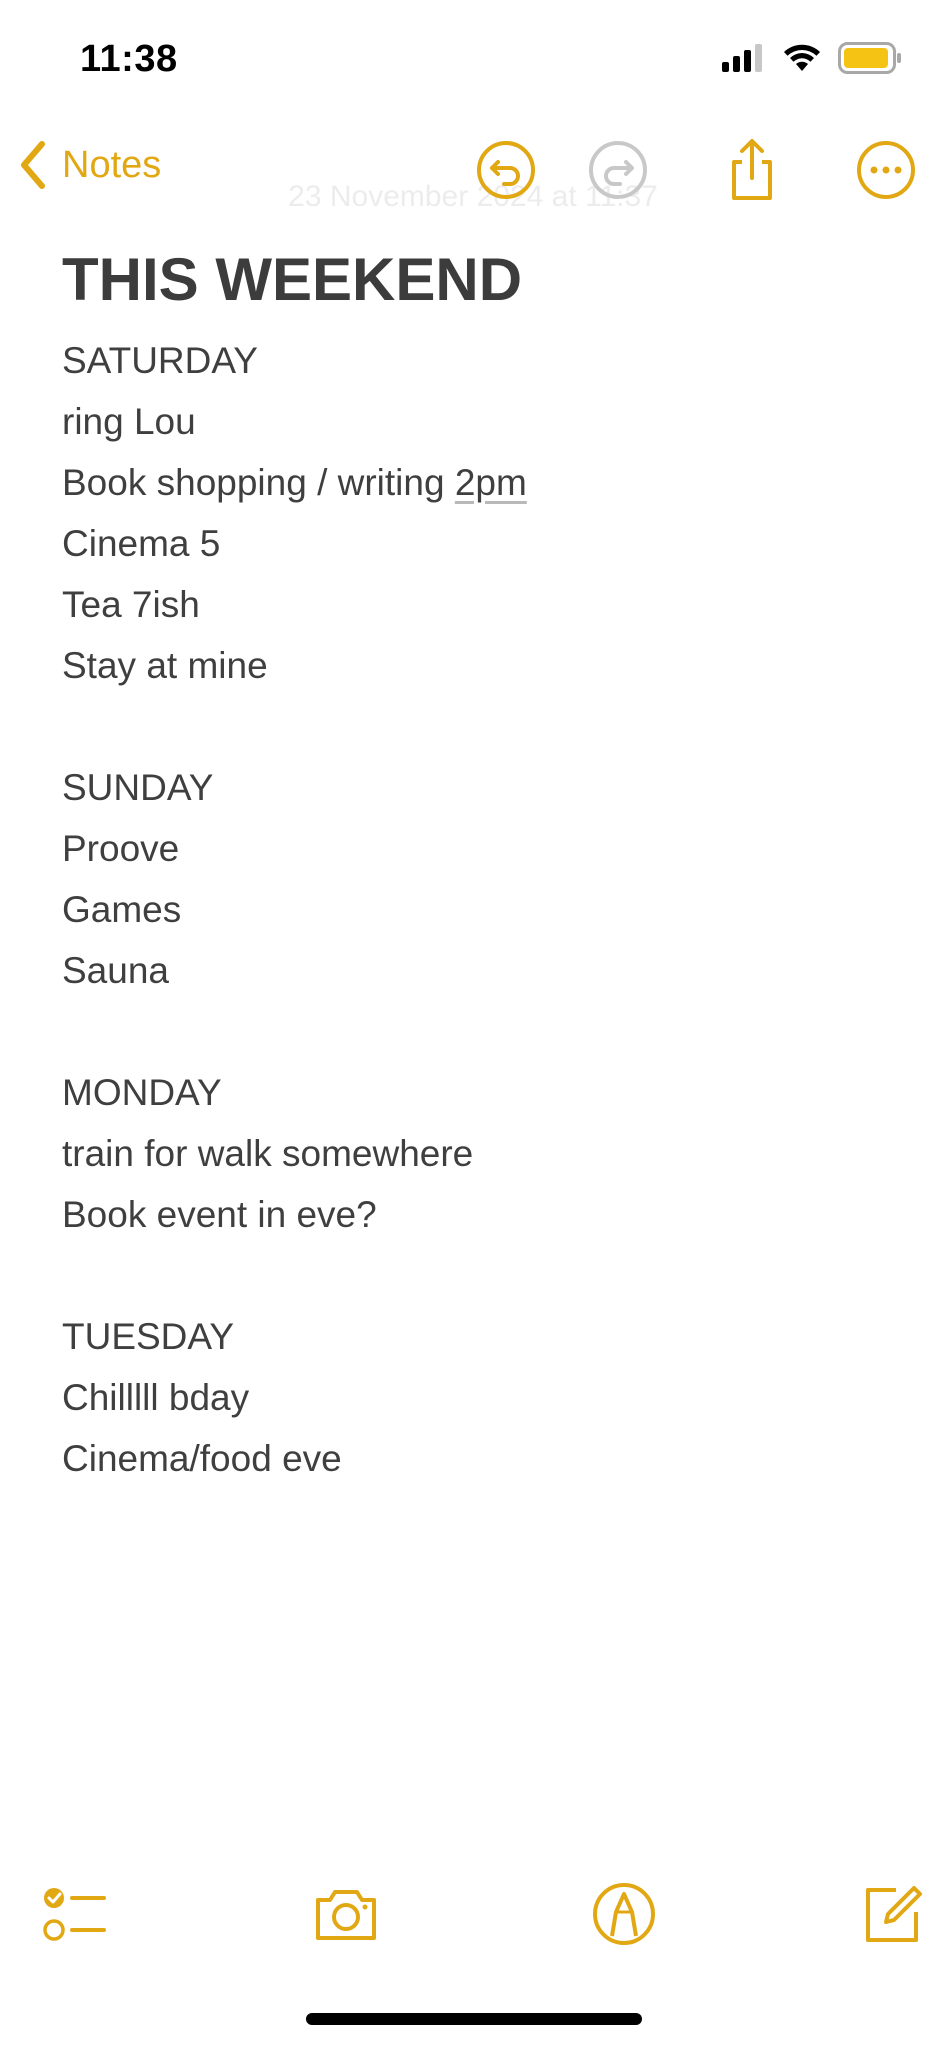 Image resolution: width=946 pixels, height=2048 pixels. What do you see at coordinates (624, 1914) in the screenshot?
I see `markup-icon` at bounding box center [624, 1914].